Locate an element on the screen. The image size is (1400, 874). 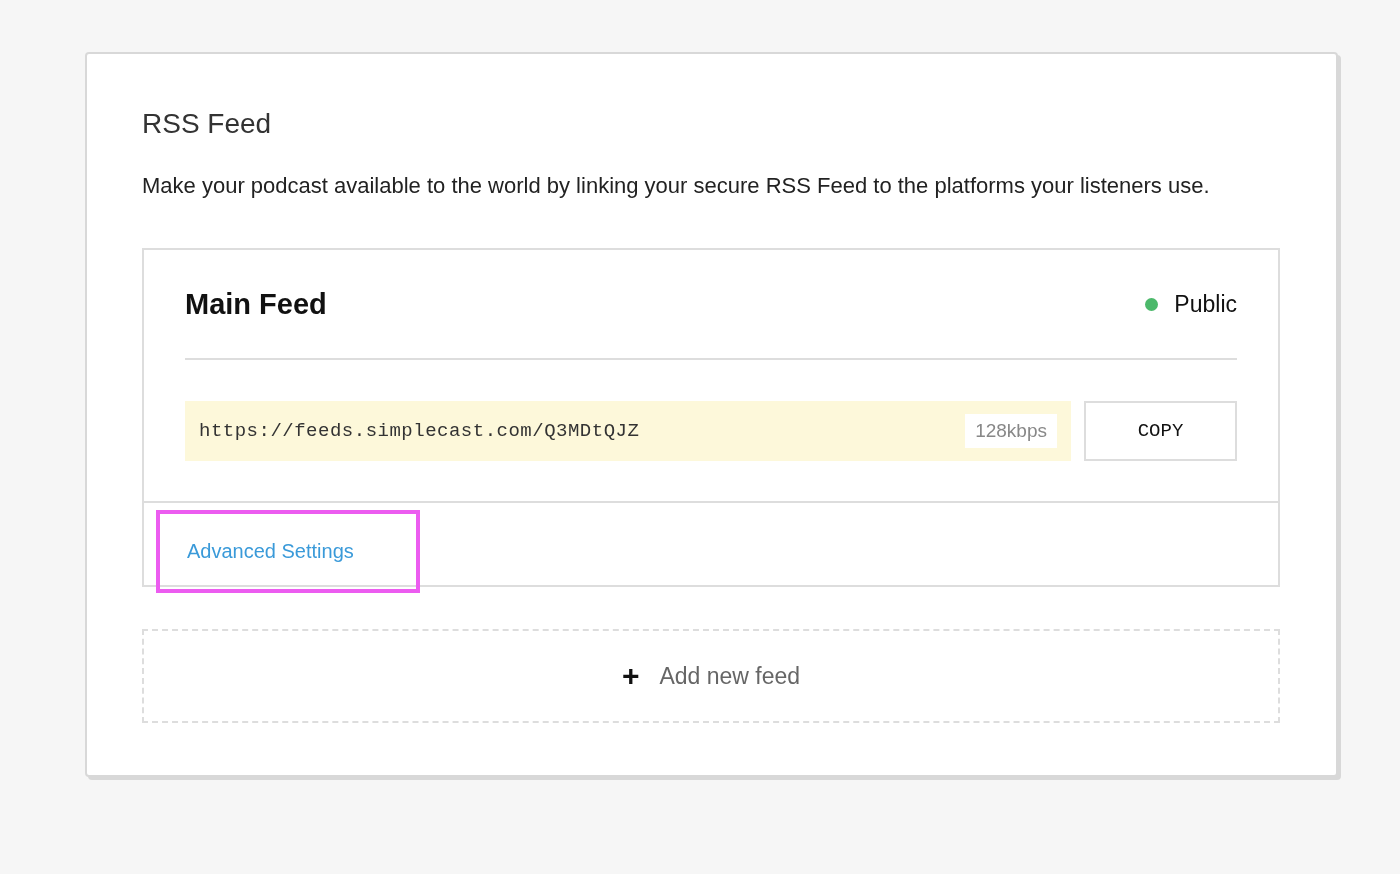
section-title: RSS Feed is located at coordinates (207, 124).